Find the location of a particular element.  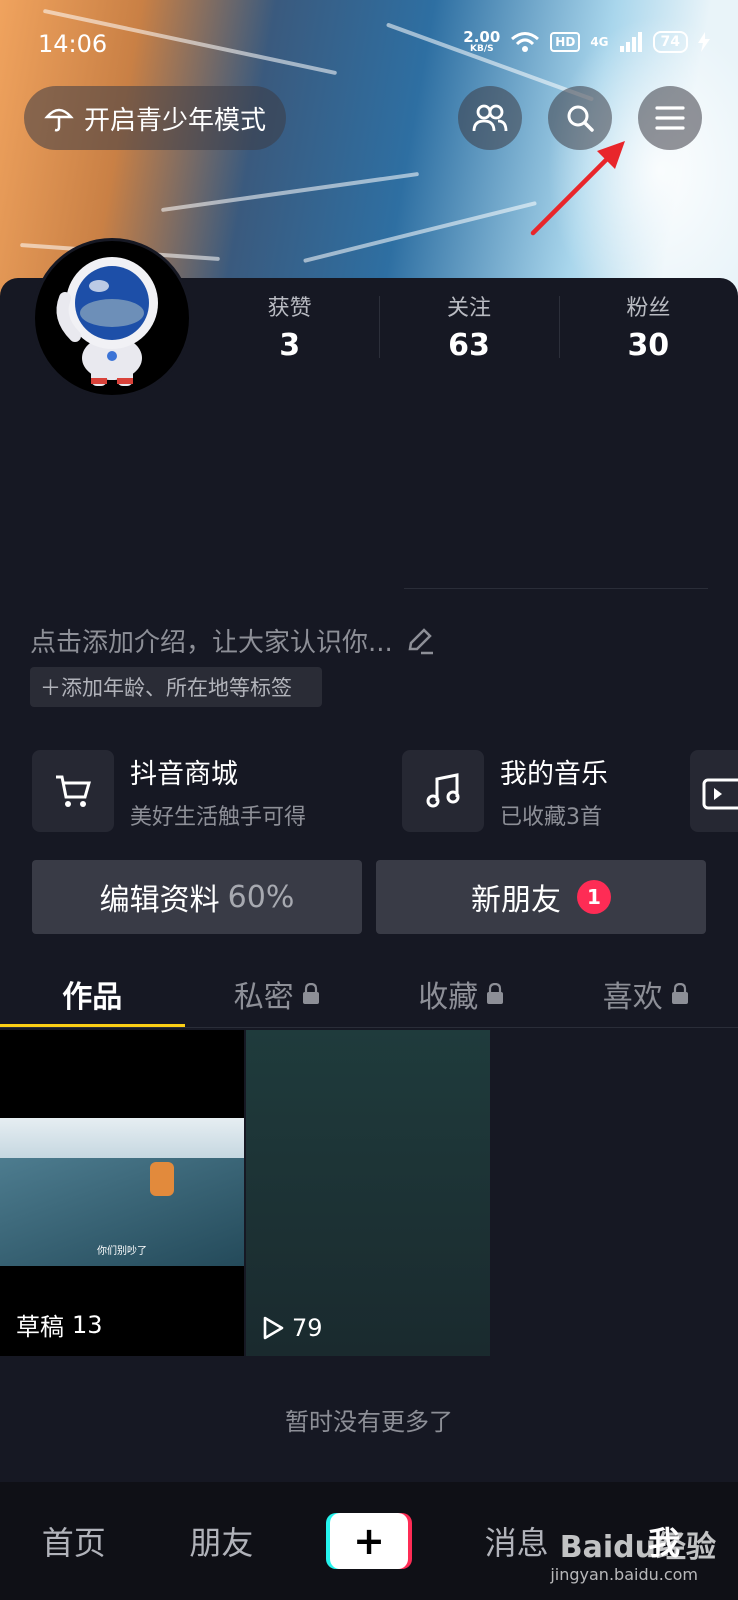

content-tabs: 作品 私密 收藏 喜欢 is located at coordinates (369, 994).